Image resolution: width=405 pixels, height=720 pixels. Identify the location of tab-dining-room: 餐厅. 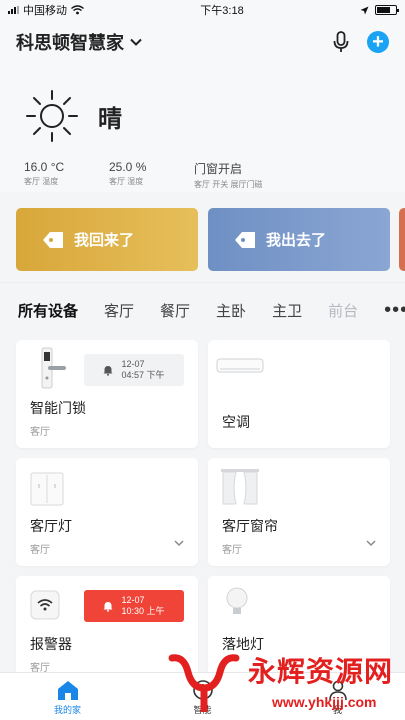
(175, 310).